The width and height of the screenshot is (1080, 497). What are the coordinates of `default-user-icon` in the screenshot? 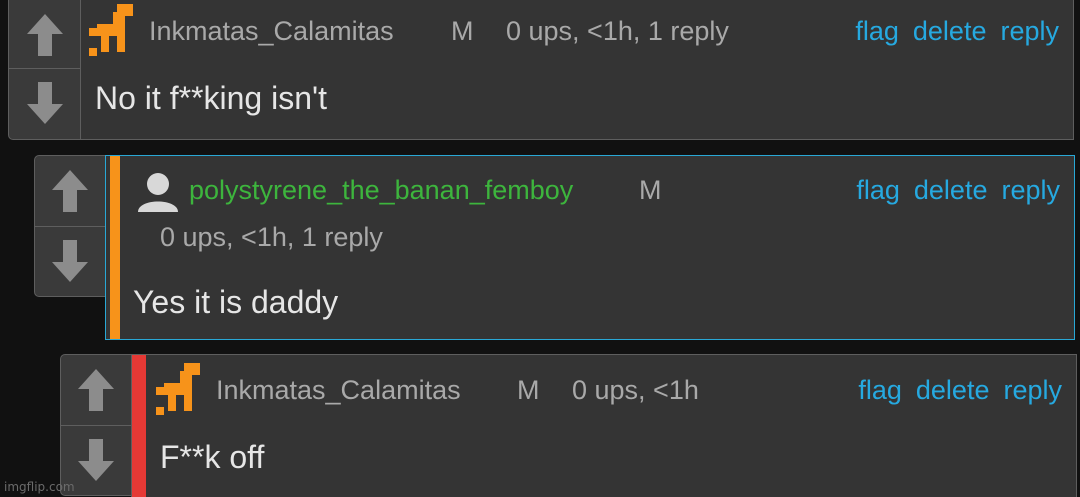 It's located at (158, 192).